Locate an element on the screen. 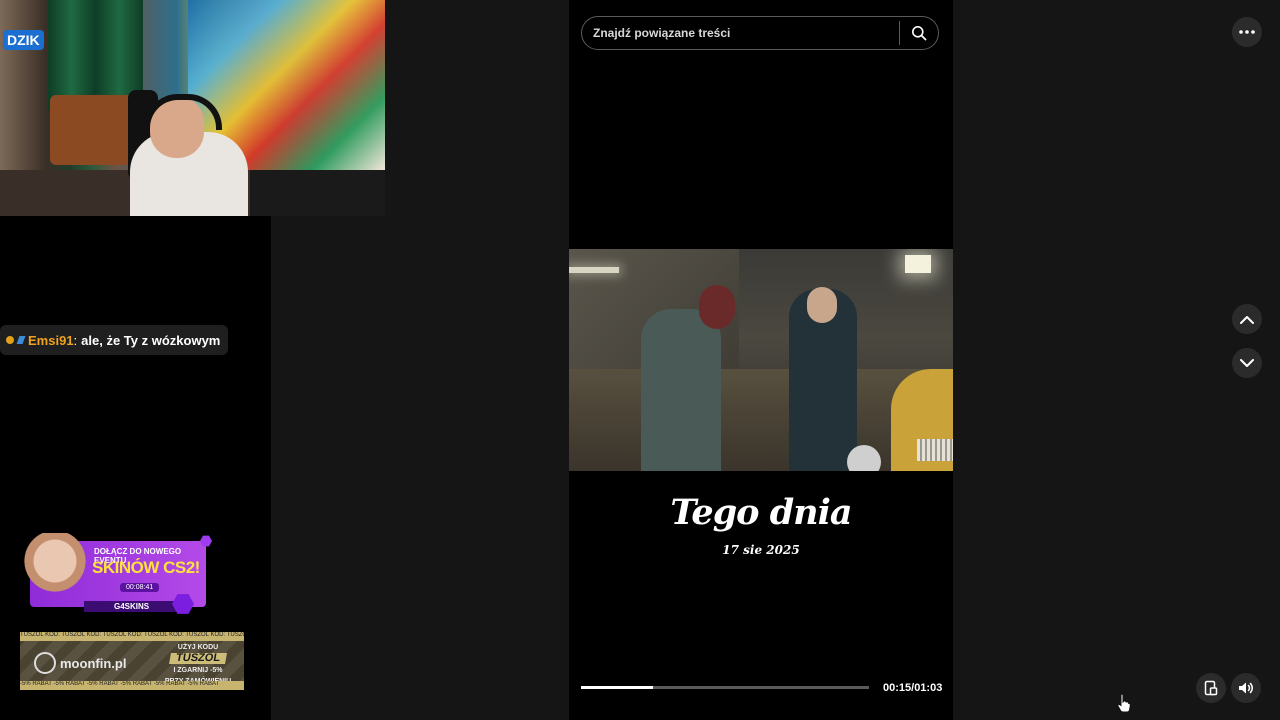  promo-brand: G4SKINS is located at coordinates (132, 606).